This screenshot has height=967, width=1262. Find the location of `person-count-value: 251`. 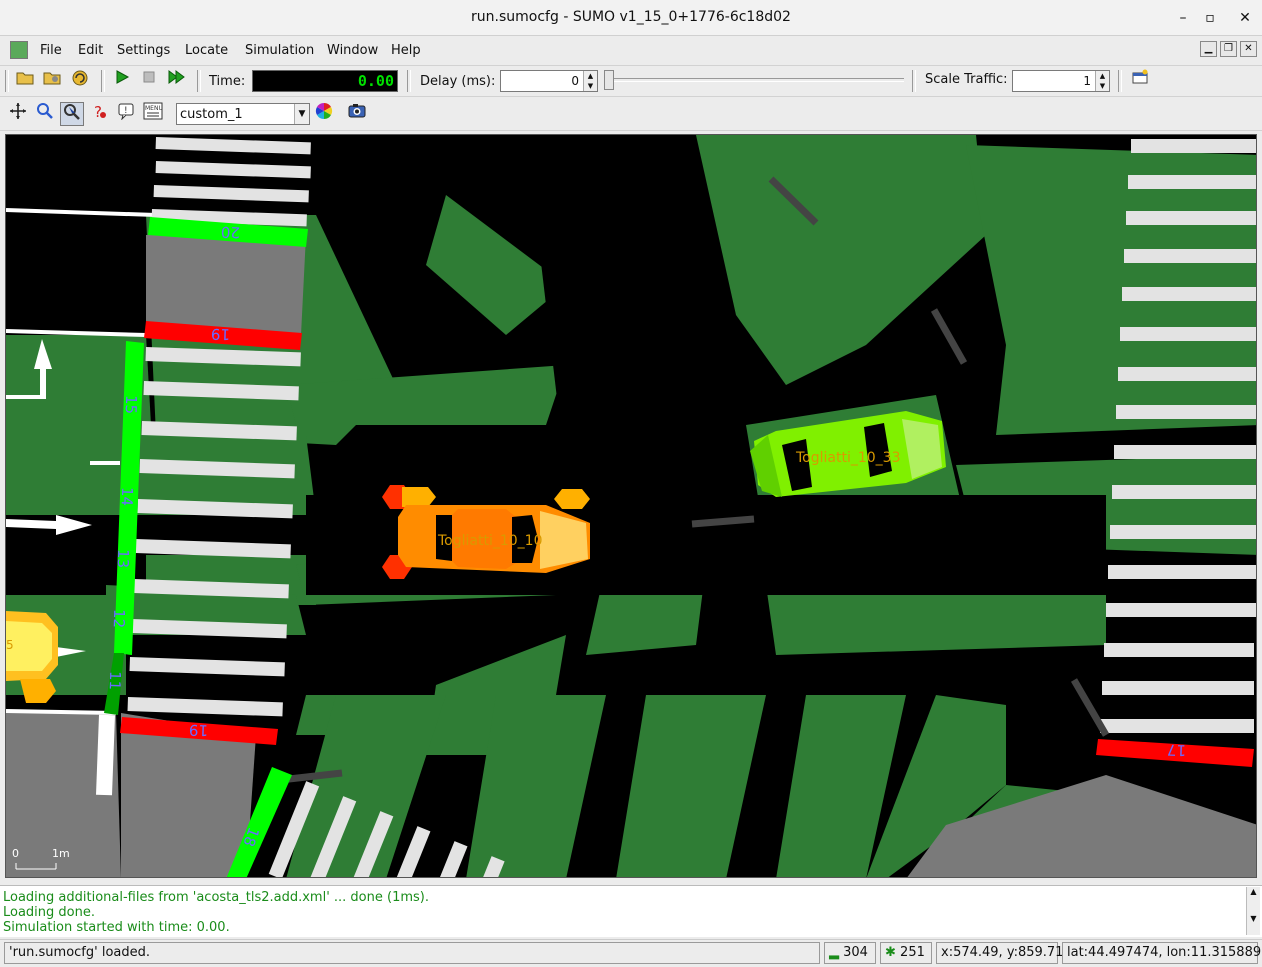

person-count-value: 251 is located at coordinates (912, 952).